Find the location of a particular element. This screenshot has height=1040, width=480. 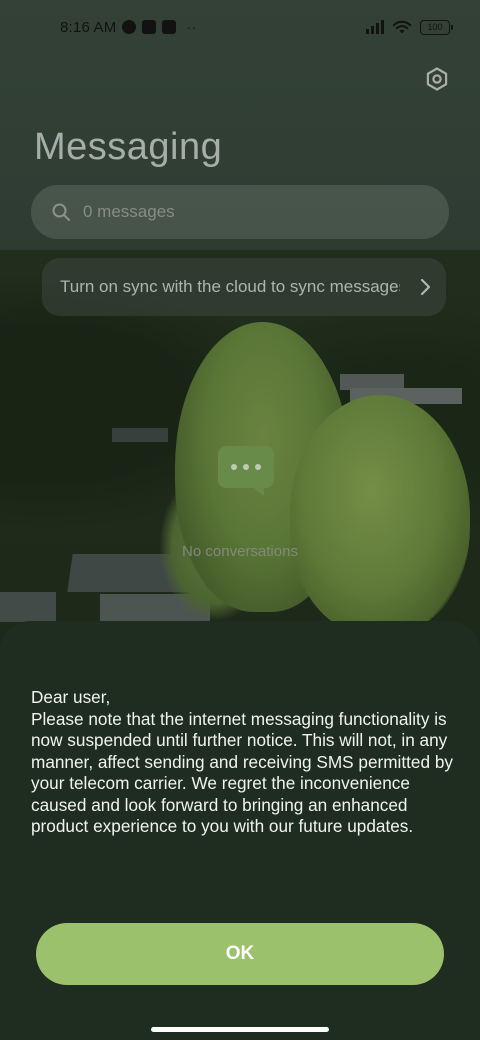

chevron-right-icon is located at coordinates (425, 287).